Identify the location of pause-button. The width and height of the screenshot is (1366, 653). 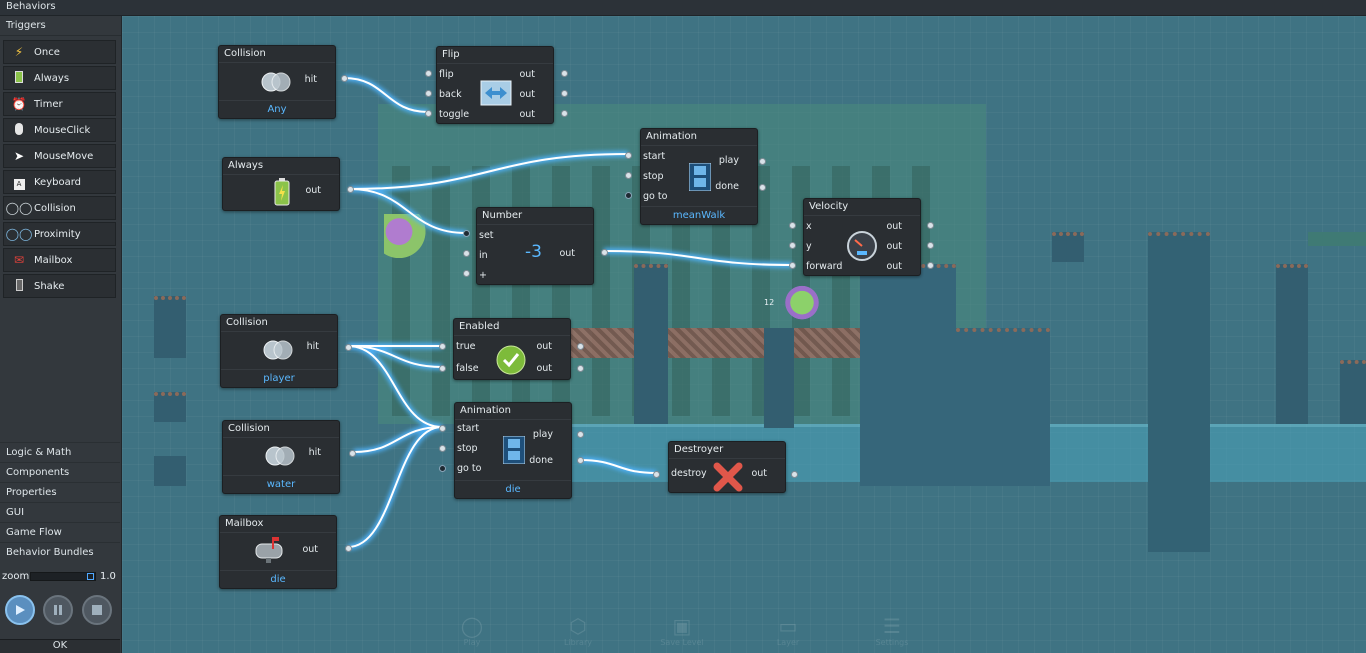
(58, 610).